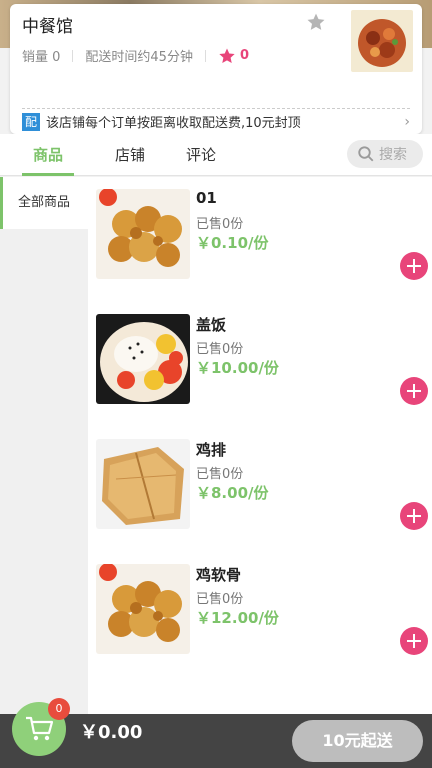 This screenshot has height=768, width=432. What do you see at coordinates (201, 154) in the screenshot?
I see `tab-reviews: 评论` at bounding box center [201, 154].